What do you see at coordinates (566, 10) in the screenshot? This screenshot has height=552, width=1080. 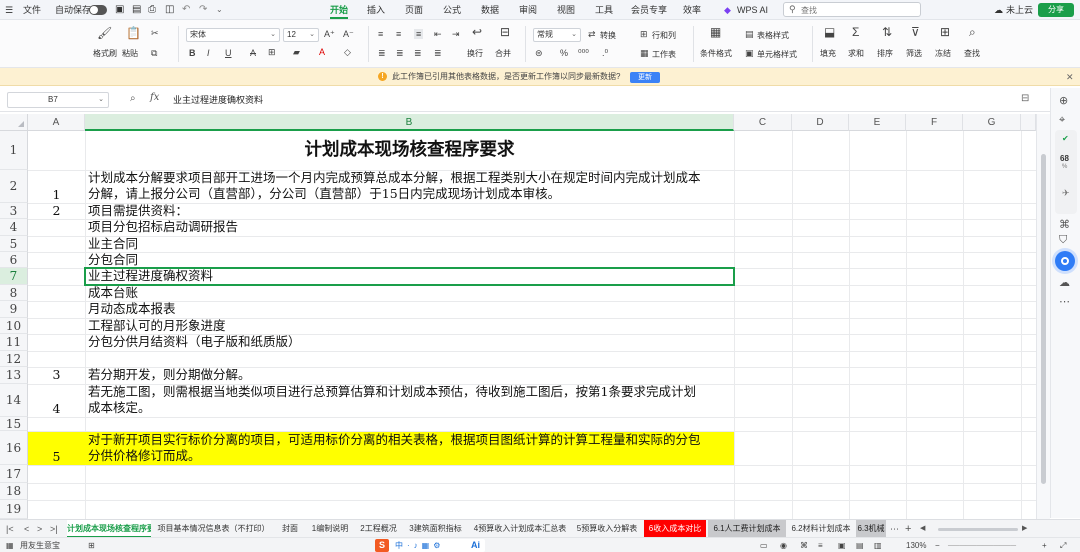 I see `tab-view: 视图` at bounding box center [566, 10].